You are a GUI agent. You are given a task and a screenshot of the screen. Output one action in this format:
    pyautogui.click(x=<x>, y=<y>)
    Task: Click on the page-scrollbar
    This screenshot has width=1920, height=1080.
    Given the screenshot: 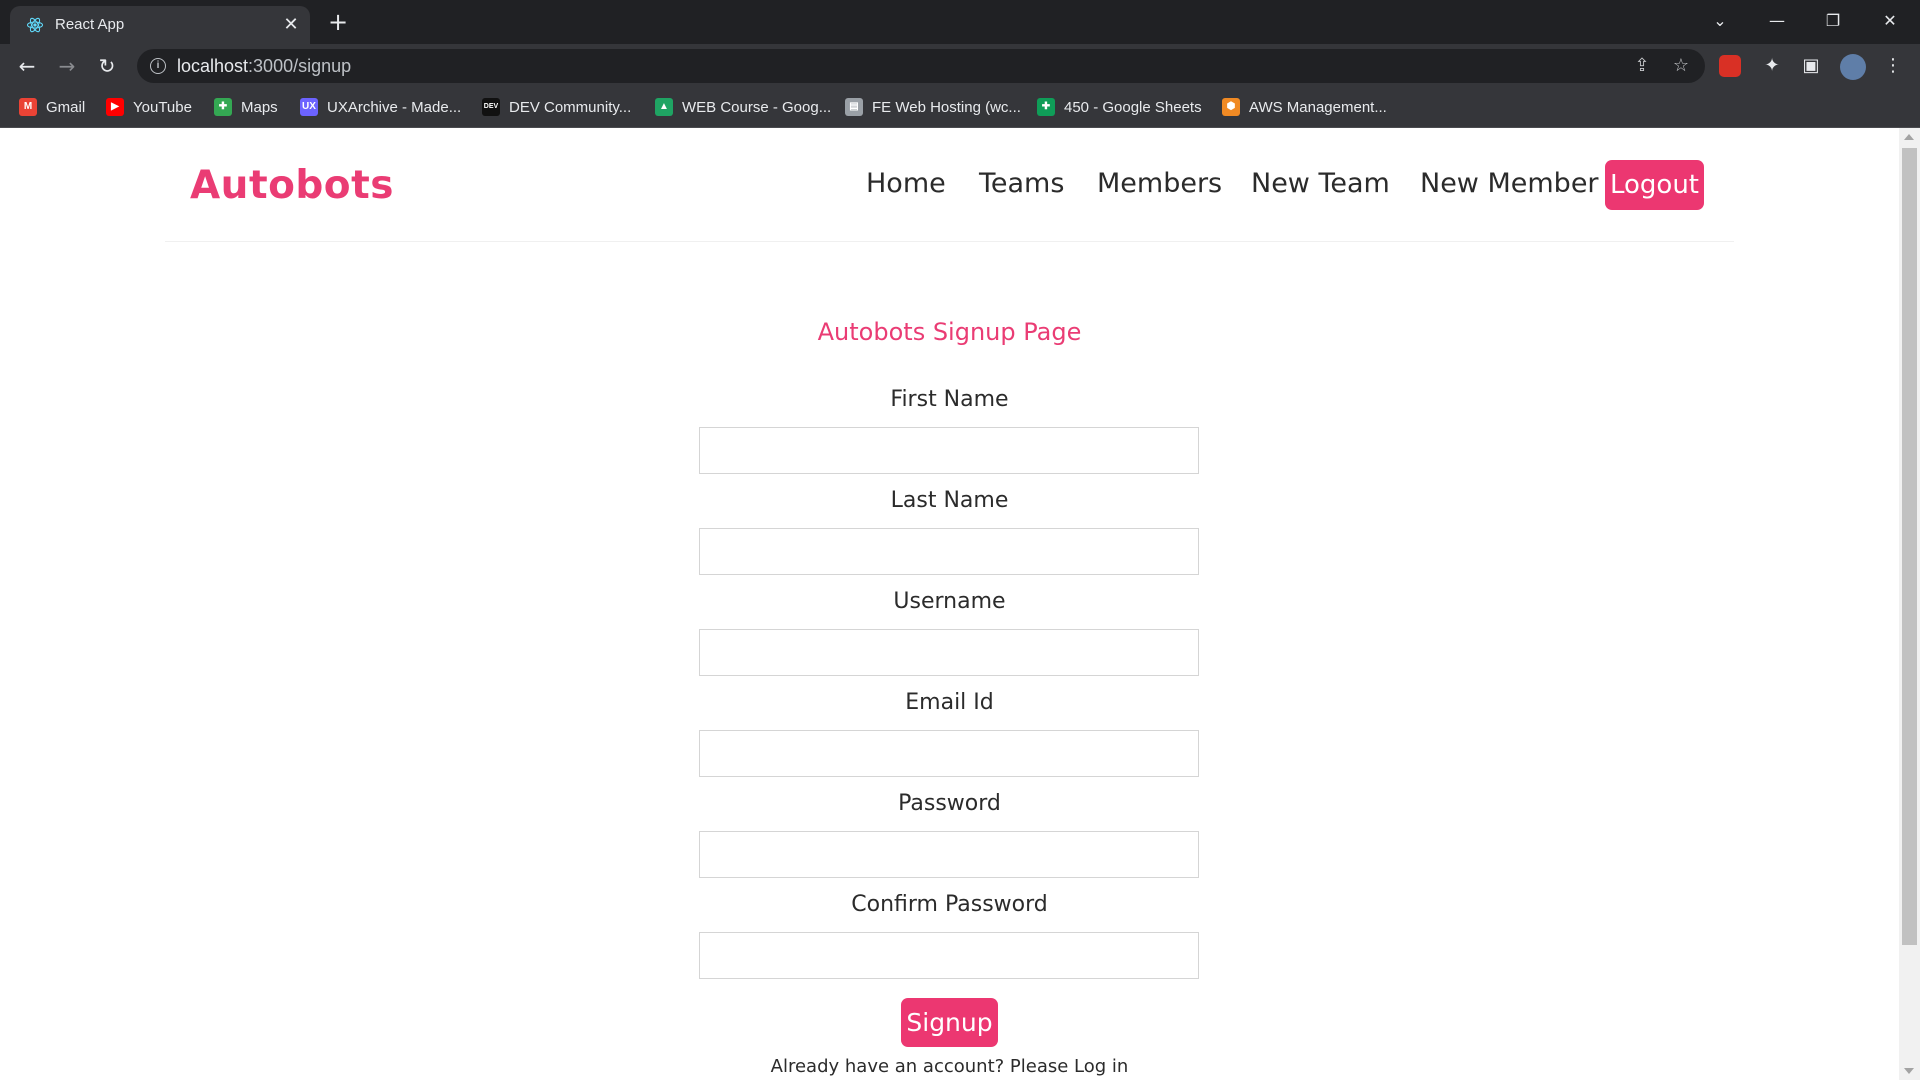 What is the action you would take?
    pyautogui.click(x=1909, y=604)
    